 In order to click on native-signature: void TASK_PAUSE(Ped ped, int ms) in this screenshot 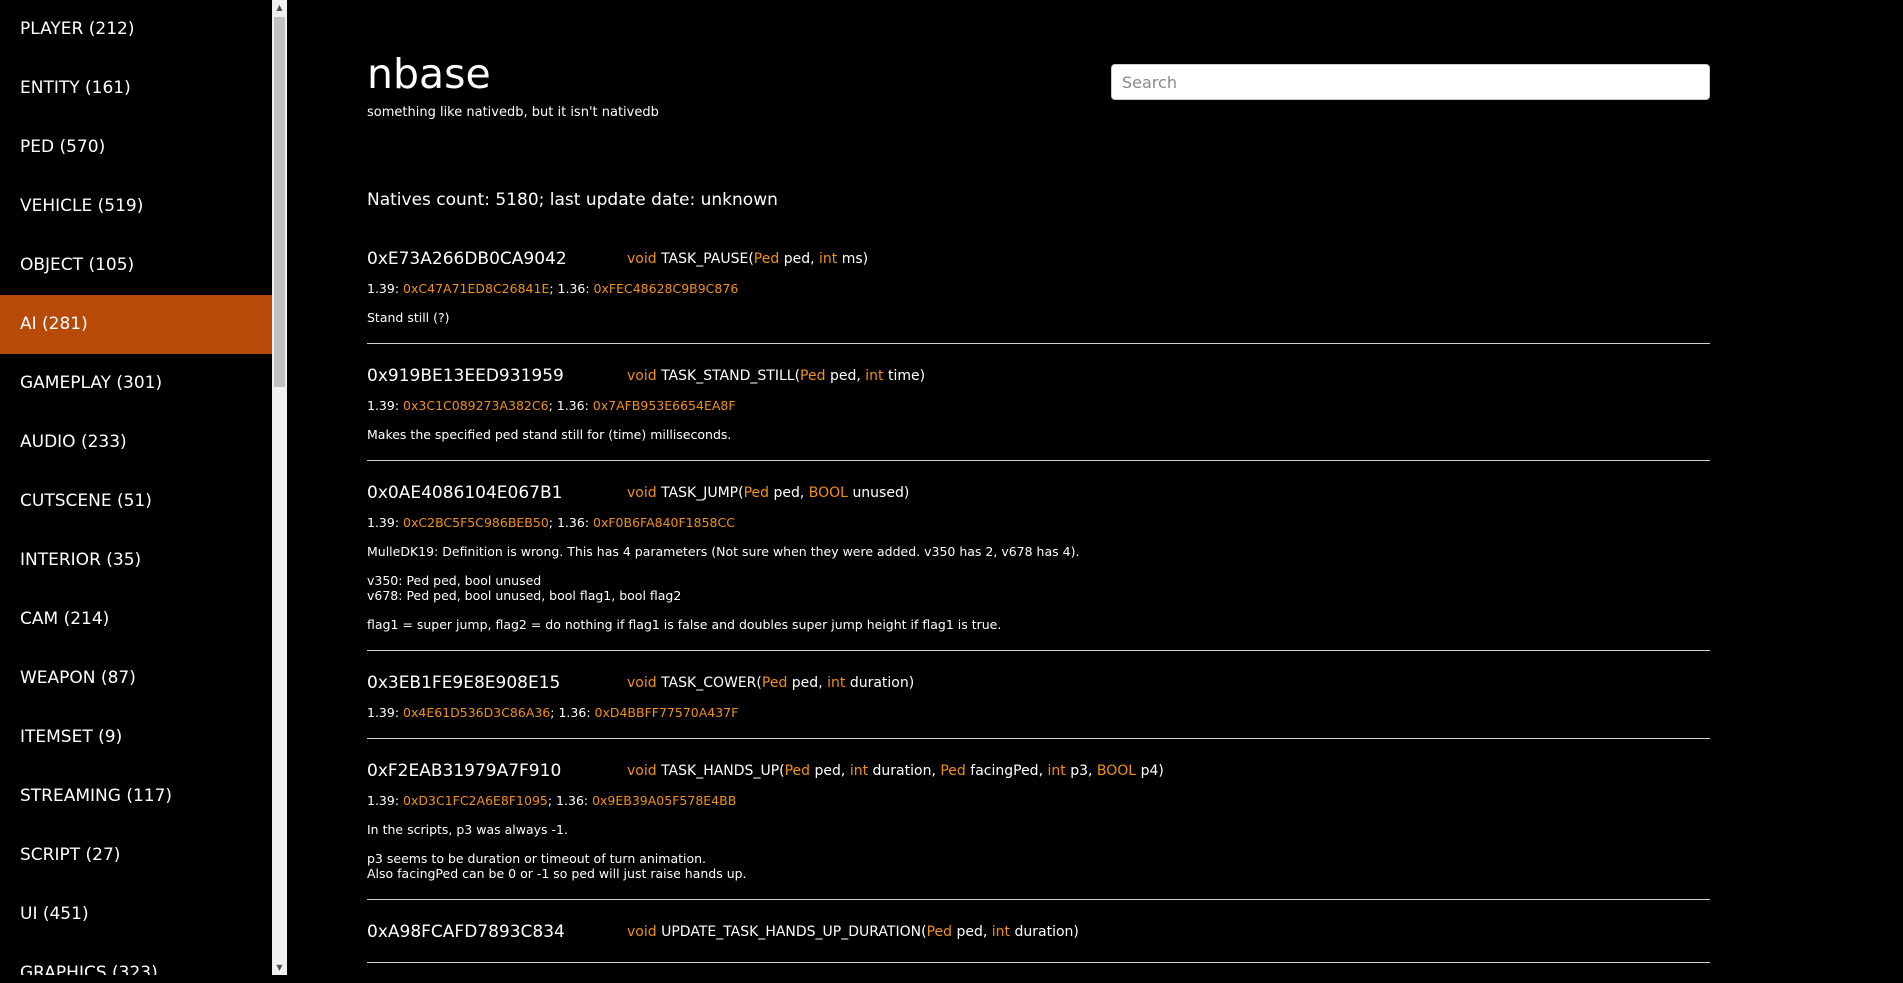, I will do `click(748, 259)`.